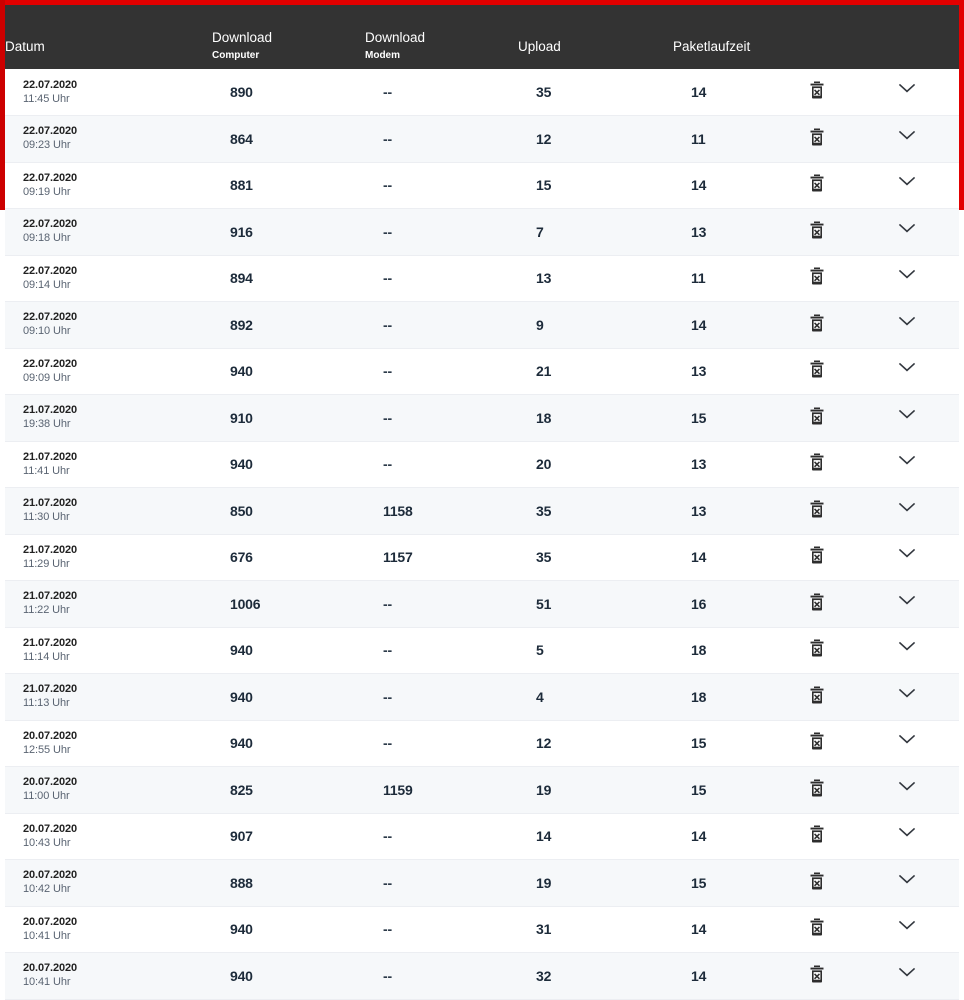  Describe the element at coordinates (482, 185) in the screenshot. I see `table-row: 22.07.2020 09:19 Uhr 881 -- 15 14` at that location.